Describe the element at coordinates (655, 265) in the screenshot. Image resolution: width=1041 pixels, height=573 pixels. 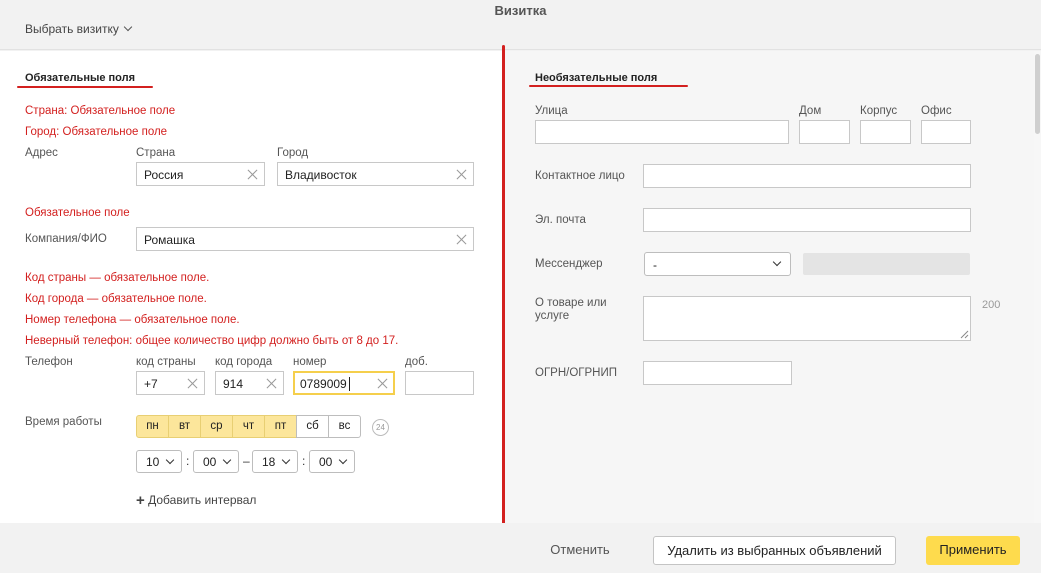
I see `messenger-value: -` at that location.